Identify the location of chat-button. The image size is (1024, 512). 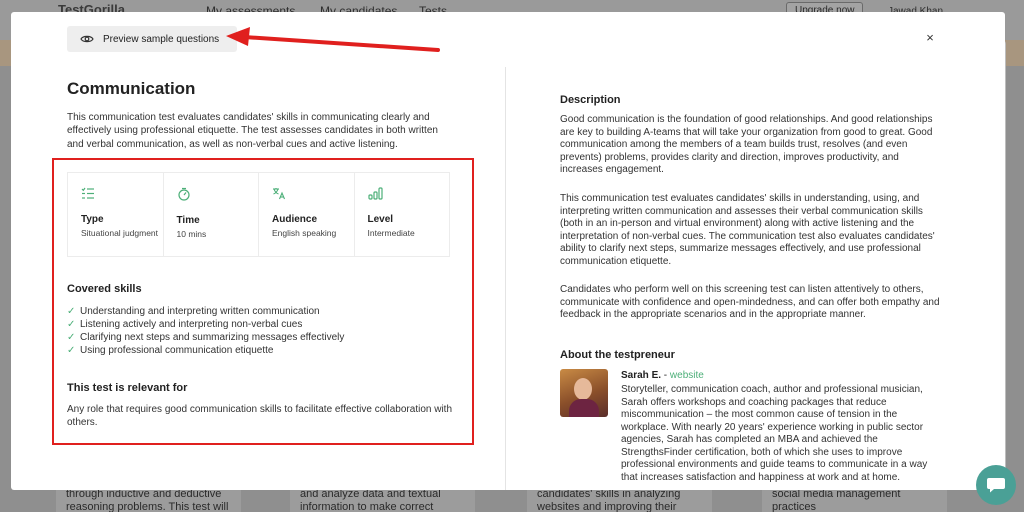
(996, 485).